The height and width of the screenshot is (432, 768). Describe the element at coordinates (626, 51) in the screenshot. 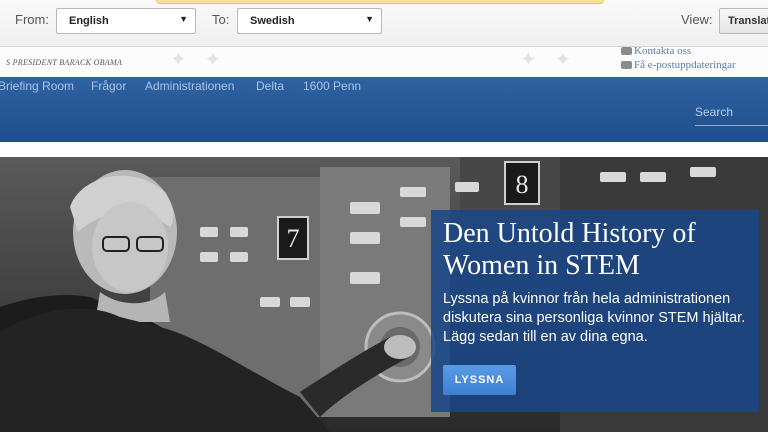

I see `chat-icon` at that location.